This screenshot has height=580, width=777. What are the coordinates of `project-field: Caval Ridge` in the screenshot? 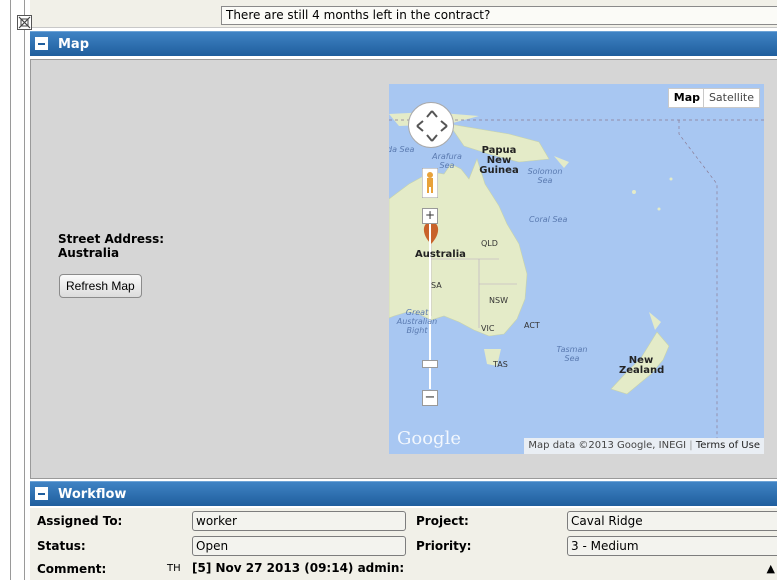 It's located at (672, 521).